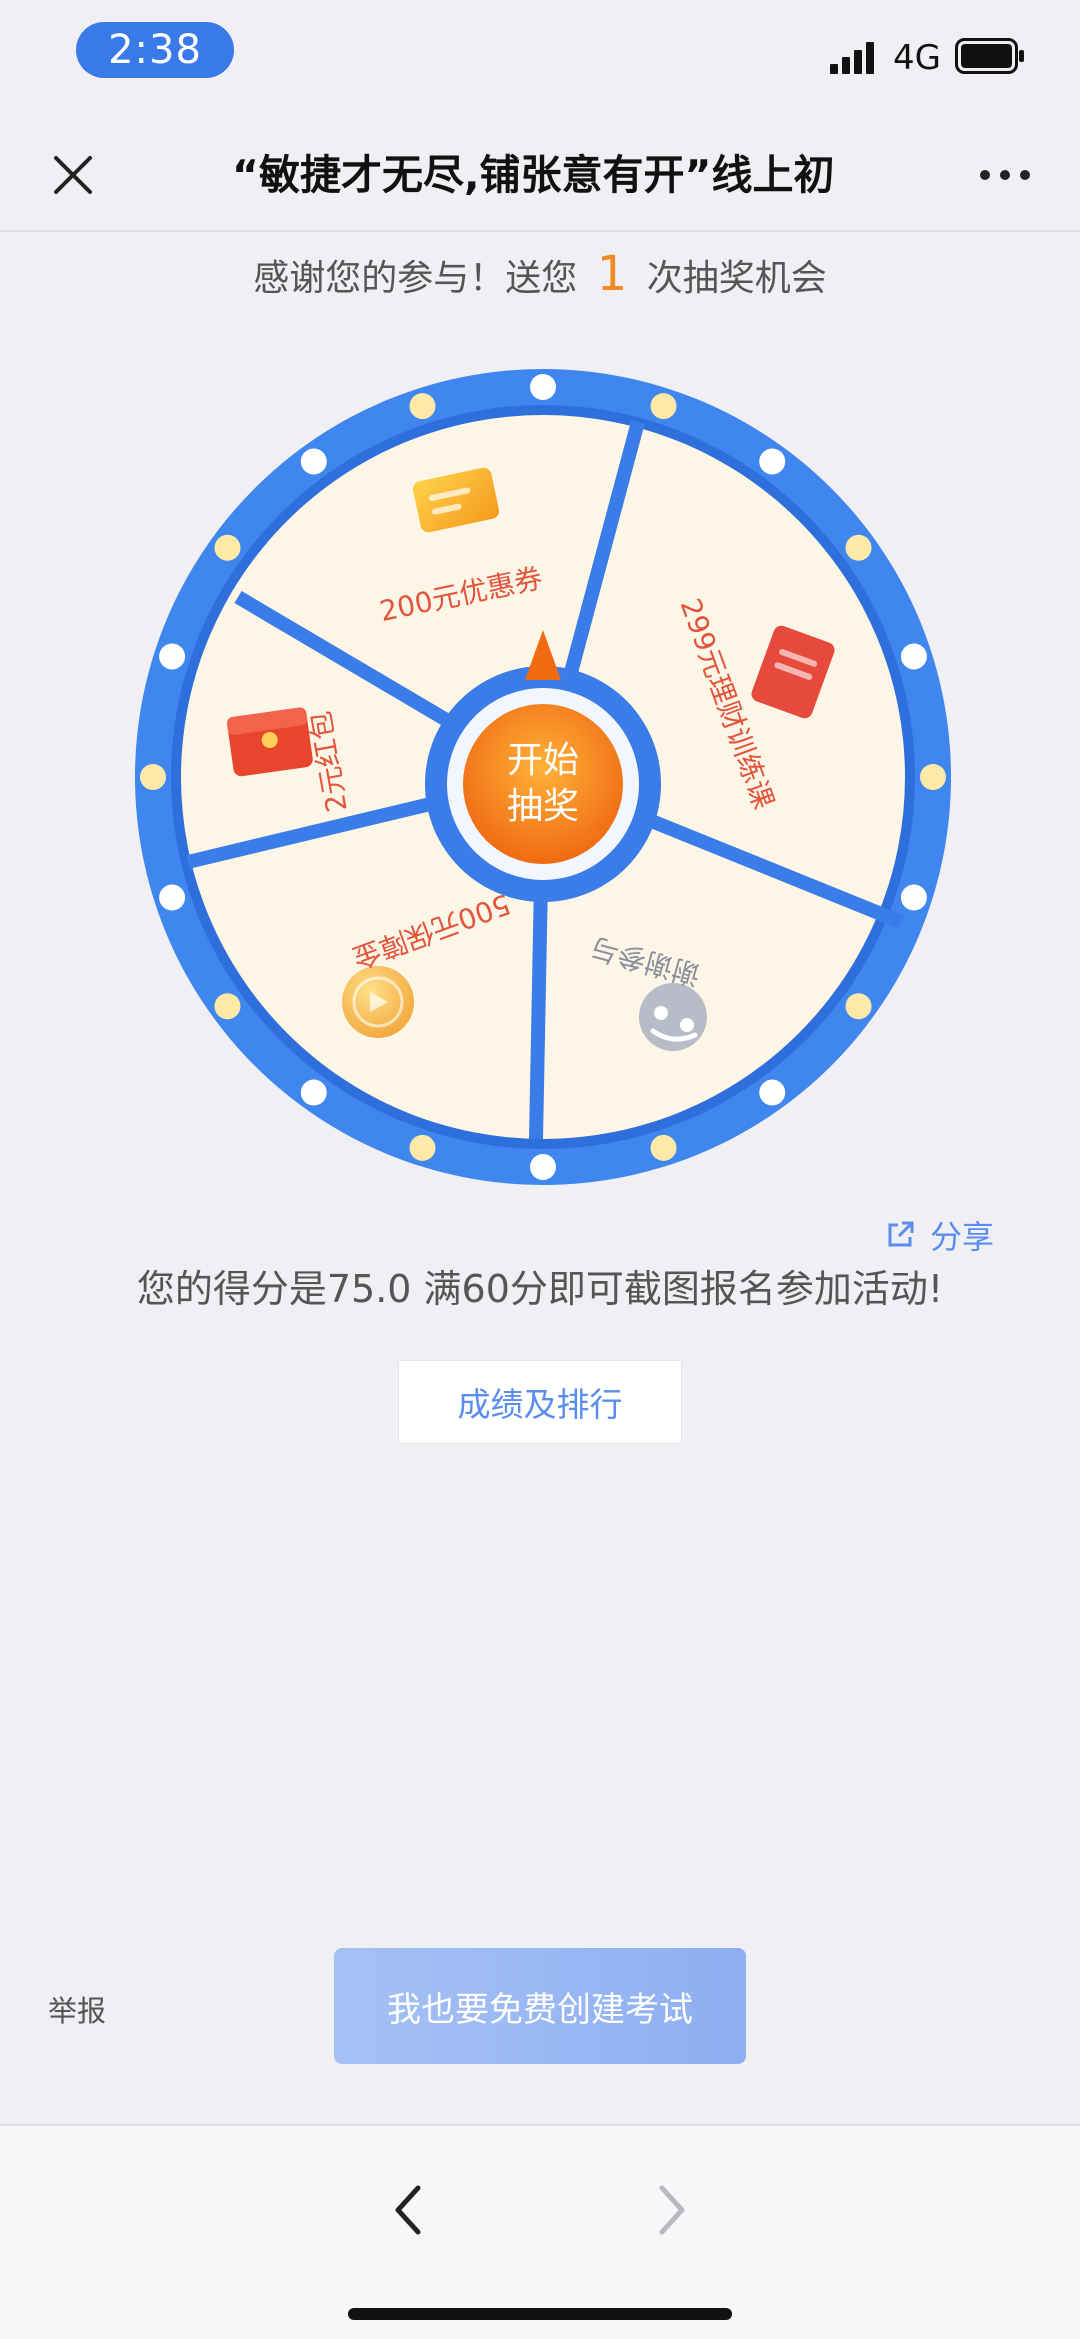 The height and width of the screenshot is (2339, 1080). Describe the element at coordinates (540, 1289) in the screenshot. I see `score-text: 您的得分是75.0 满60分即可截图报名参加活动!` at that location.